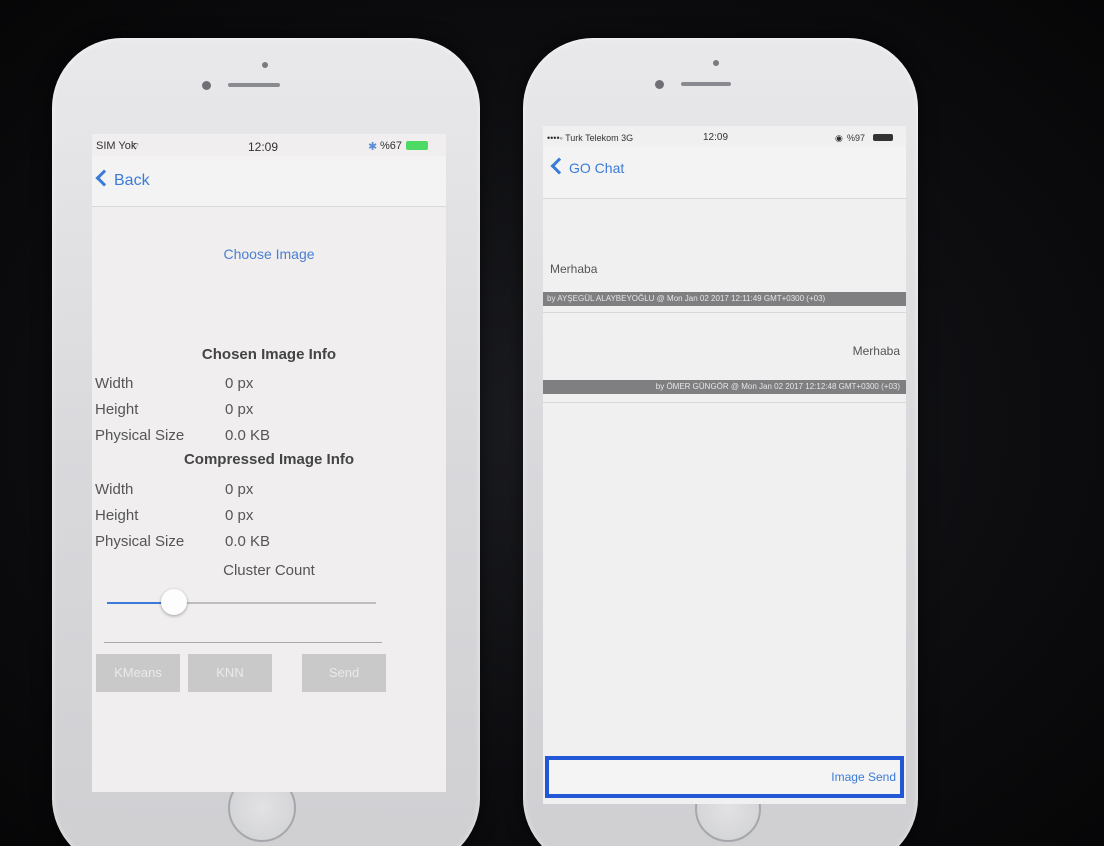 Image resolution: width=1104 pixels, height=846 pixels. Describe the element at coordinates (269, 254) in the screenshot. I see `choose-image-button: Choose Image` at that location.